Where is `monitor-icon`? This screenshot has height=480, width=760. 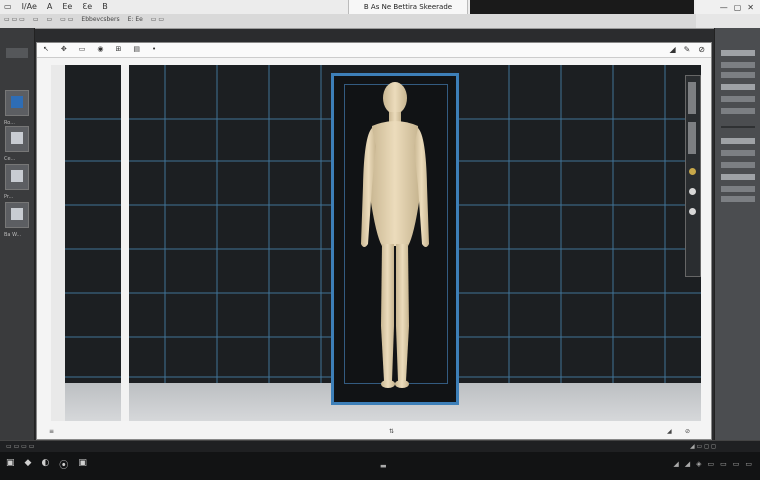 monitor-icon is located at coordinates (17, 102).